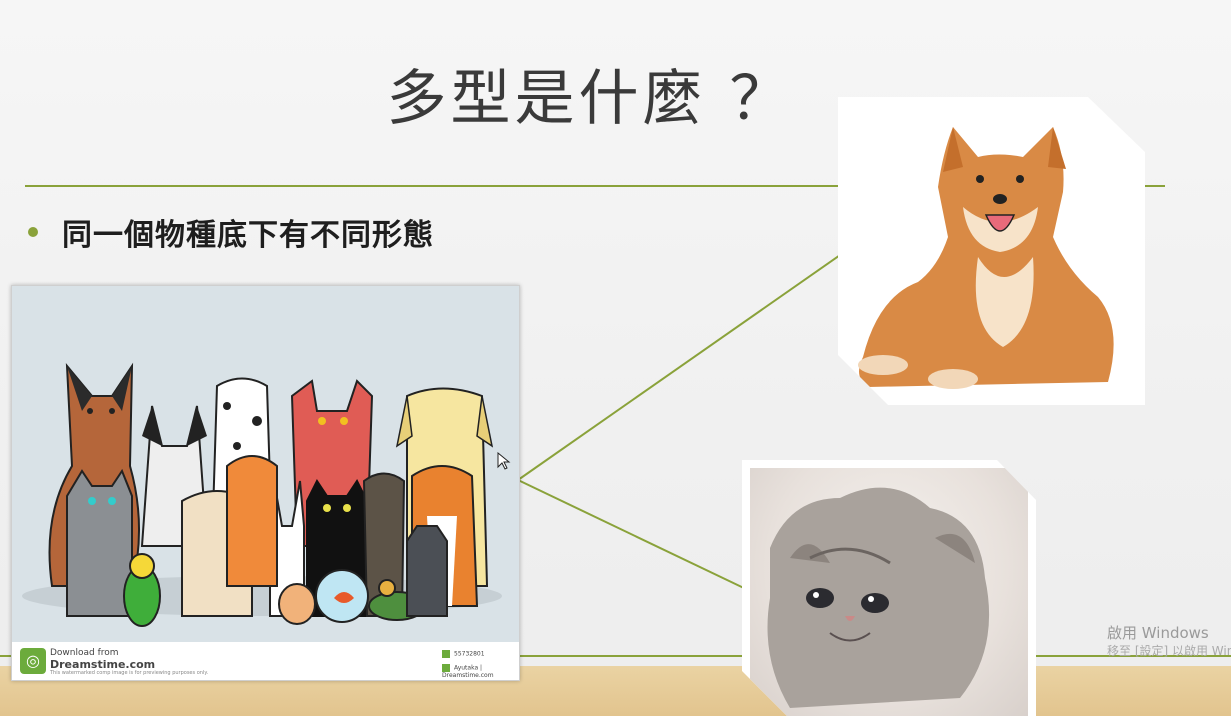 The width and height of the screenshot is (1231, 716). Describe the element at coordinates (469, 654) in the screenshot. I see `stock-id-text: 55732801` at that location.